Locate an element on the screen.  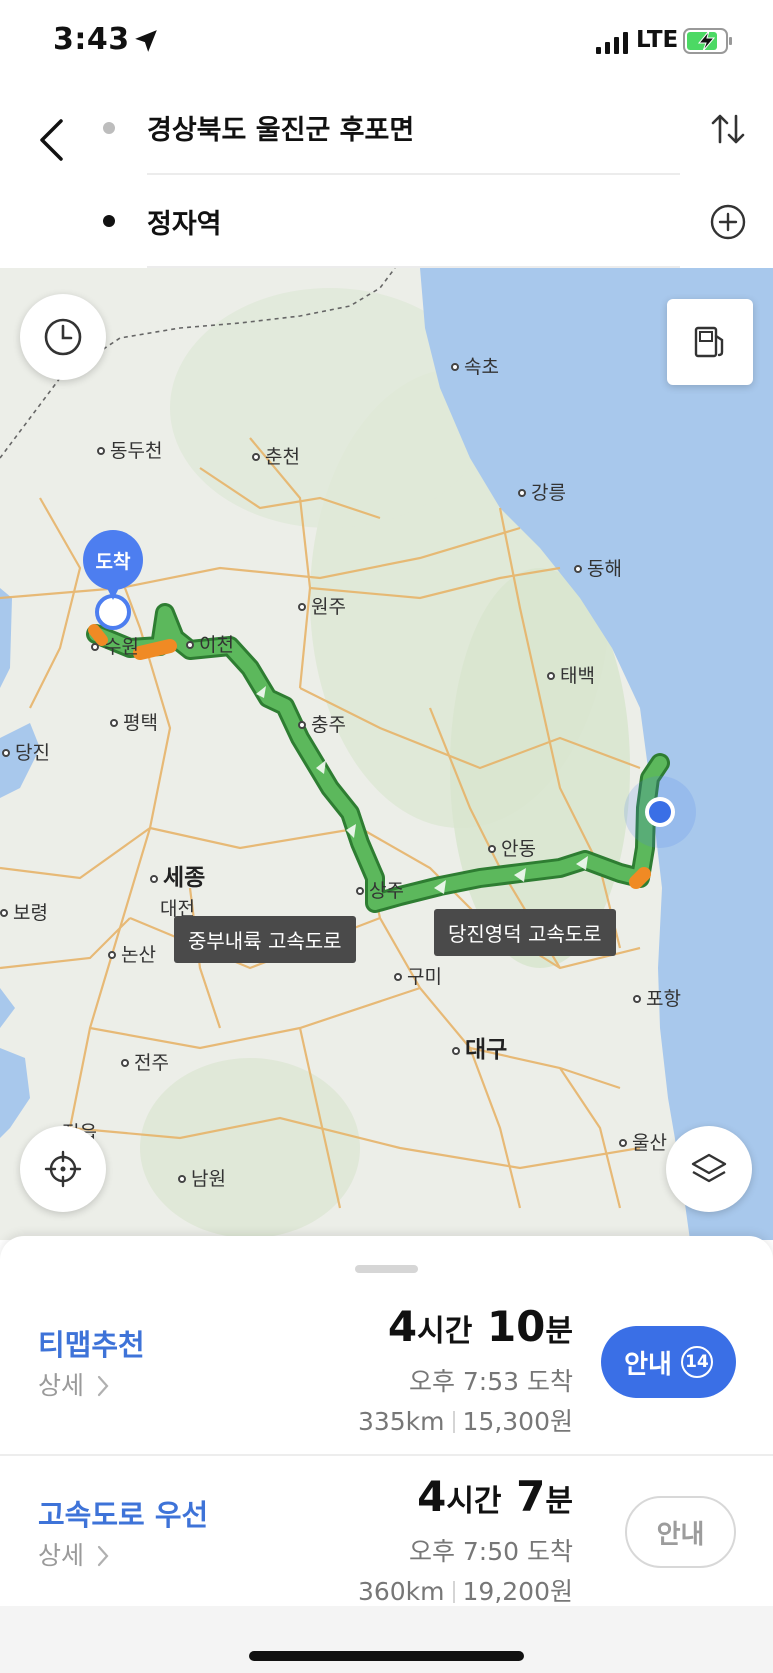
map-city-label: 세종 is located at coordinates (177, 875).